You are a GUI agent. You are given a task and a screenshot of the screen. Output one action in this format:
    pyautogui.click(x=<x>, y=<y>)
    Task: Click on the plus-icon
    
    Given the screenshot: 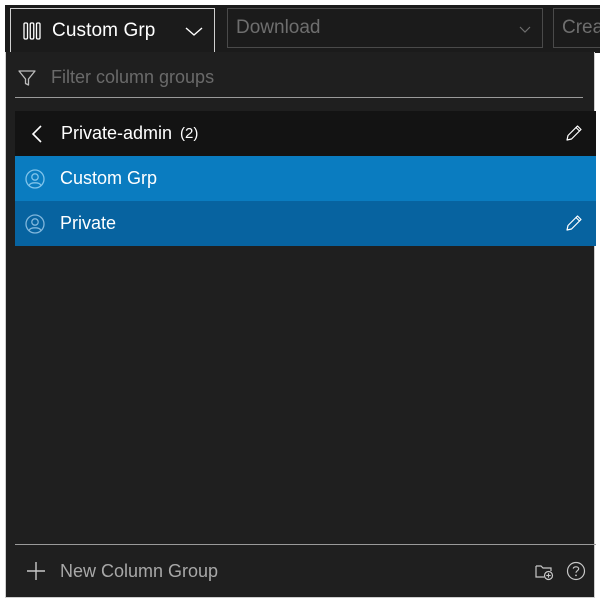 What is the action you would take?
    pyautogui.click(x=36, y=571)
    